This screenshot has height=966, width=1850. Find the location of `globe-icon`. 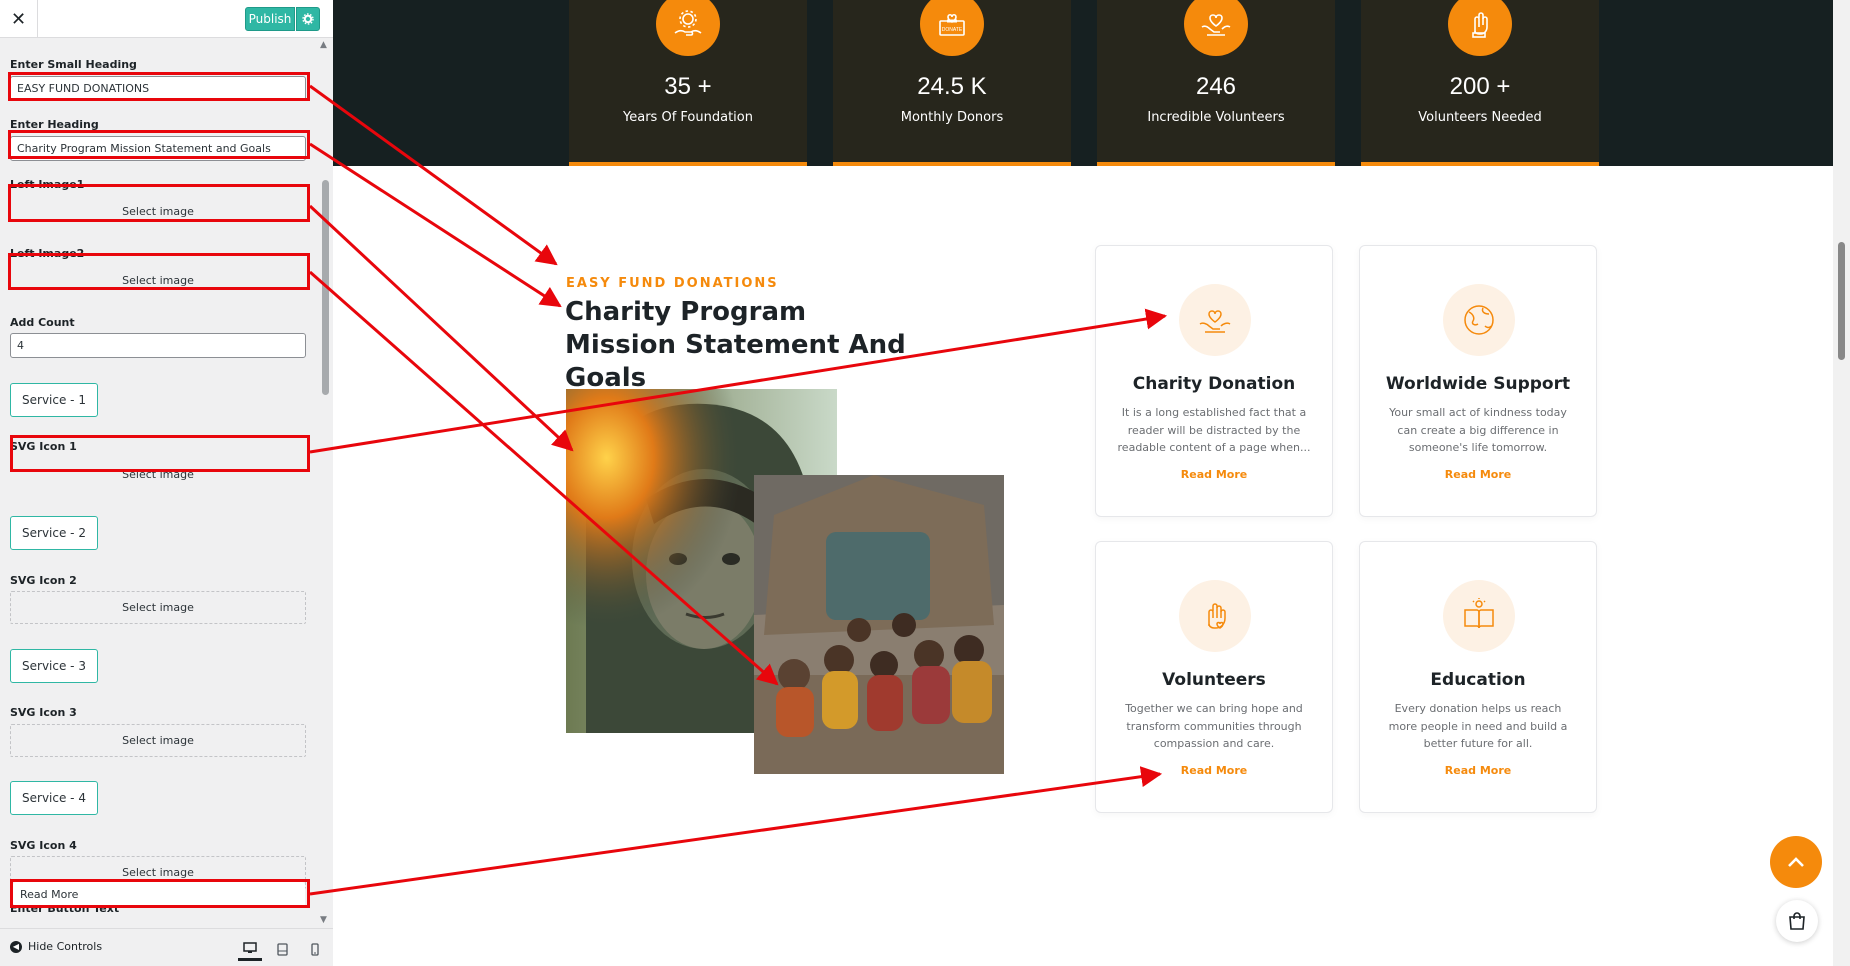

globe-icon is located at coordinates (1479, 320).